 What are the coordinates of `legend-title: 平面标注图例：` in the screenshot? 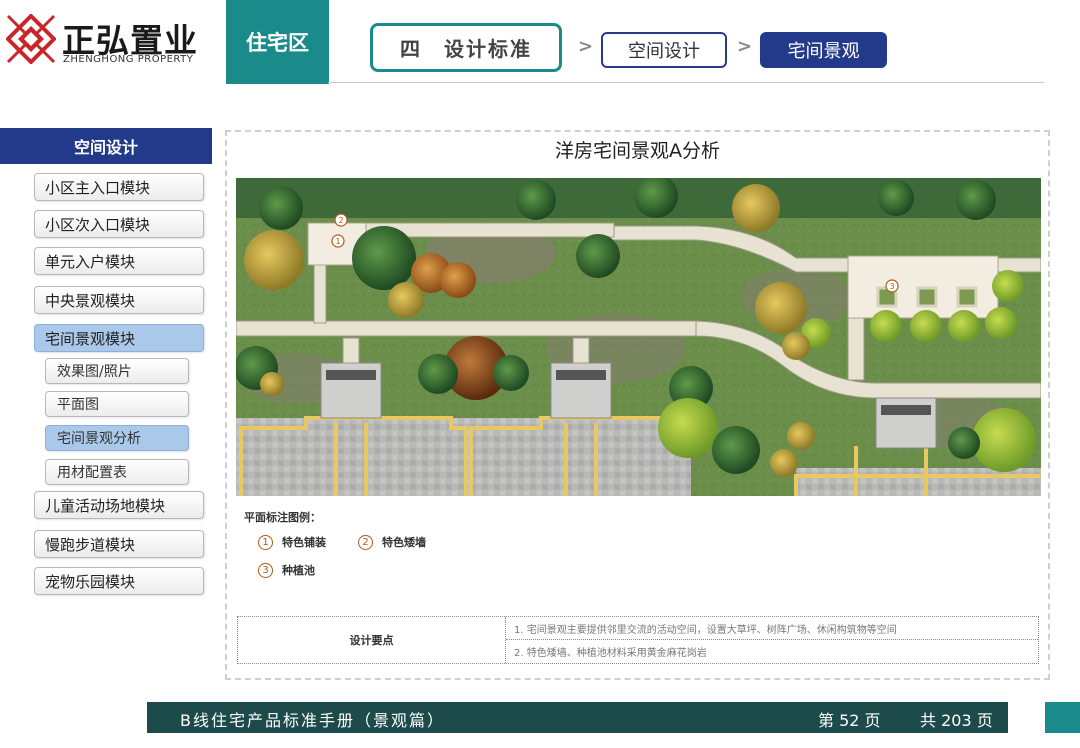 It's located at (282, 517).